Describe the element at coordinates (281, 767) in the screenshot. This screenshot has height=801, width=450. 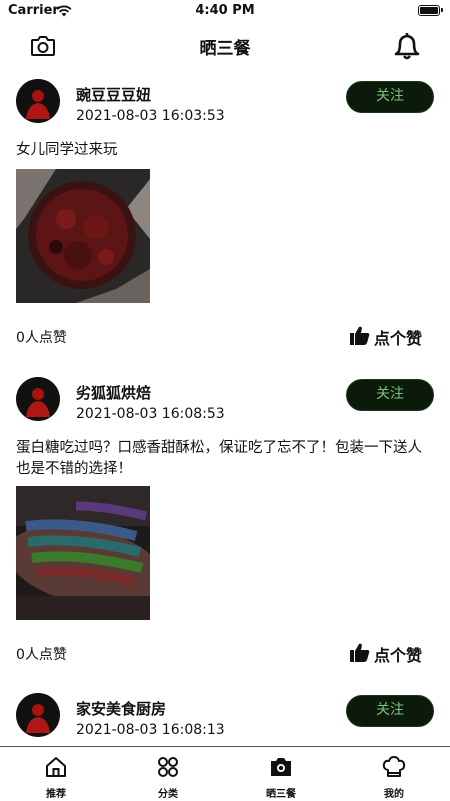
I see `camera-icon` at that location.